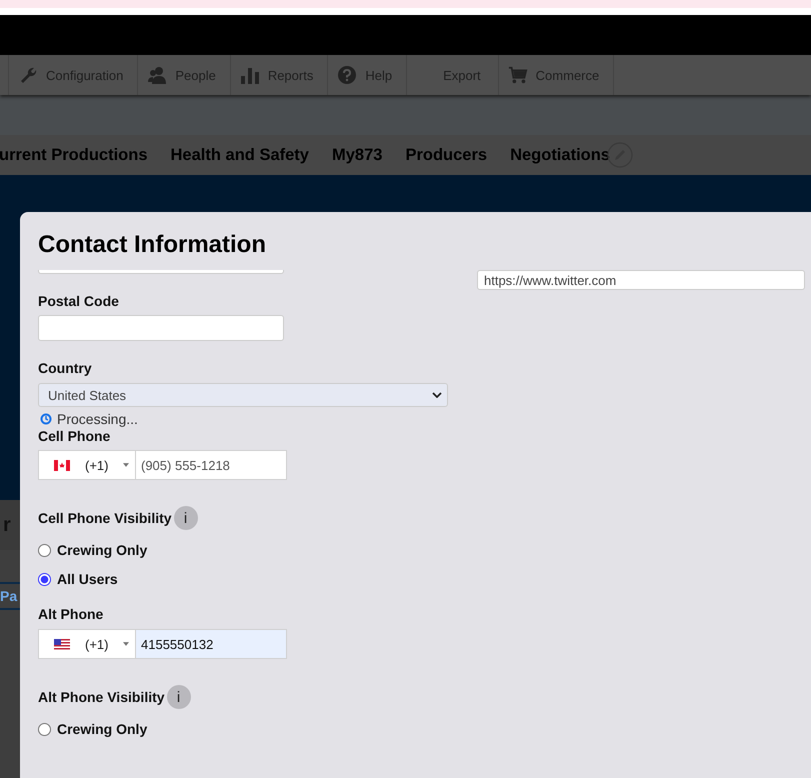  Describe the element at coordinates (641, 280) in the screenshot. I see `twitter-url-input: https://www.twitter.com` at that location.